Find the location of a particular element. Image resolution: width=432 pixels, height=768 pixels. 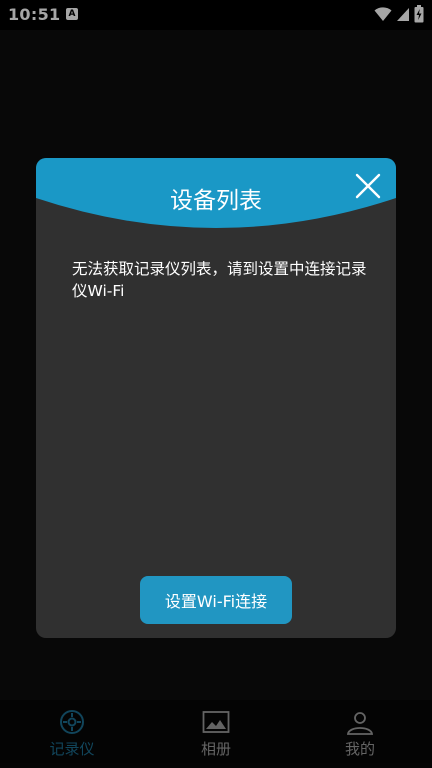

close-icon is located at coordinates (368, 186).